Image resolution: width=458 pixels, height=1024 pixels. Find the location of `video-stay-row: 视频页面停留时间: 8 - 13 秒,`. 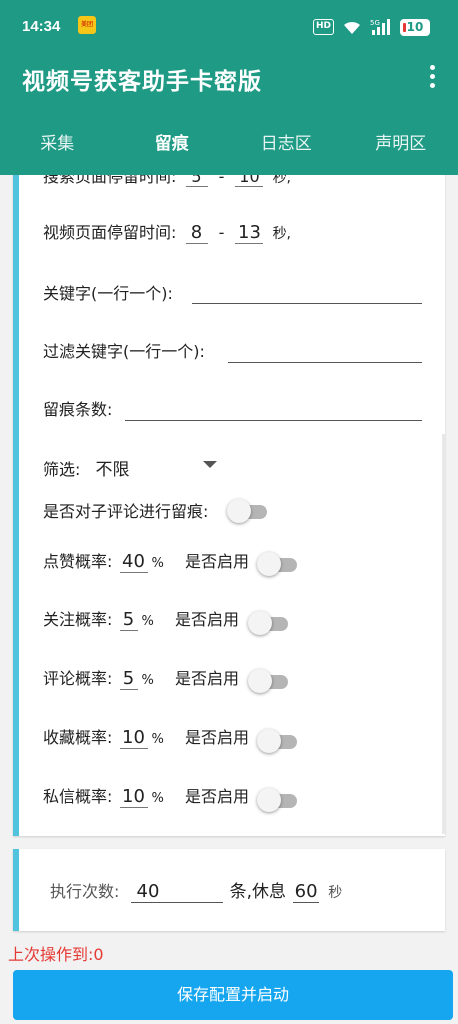

video-stay-row: 视频页面停留时间: 8 - 13 秒, is located at coordinates (167, 231).